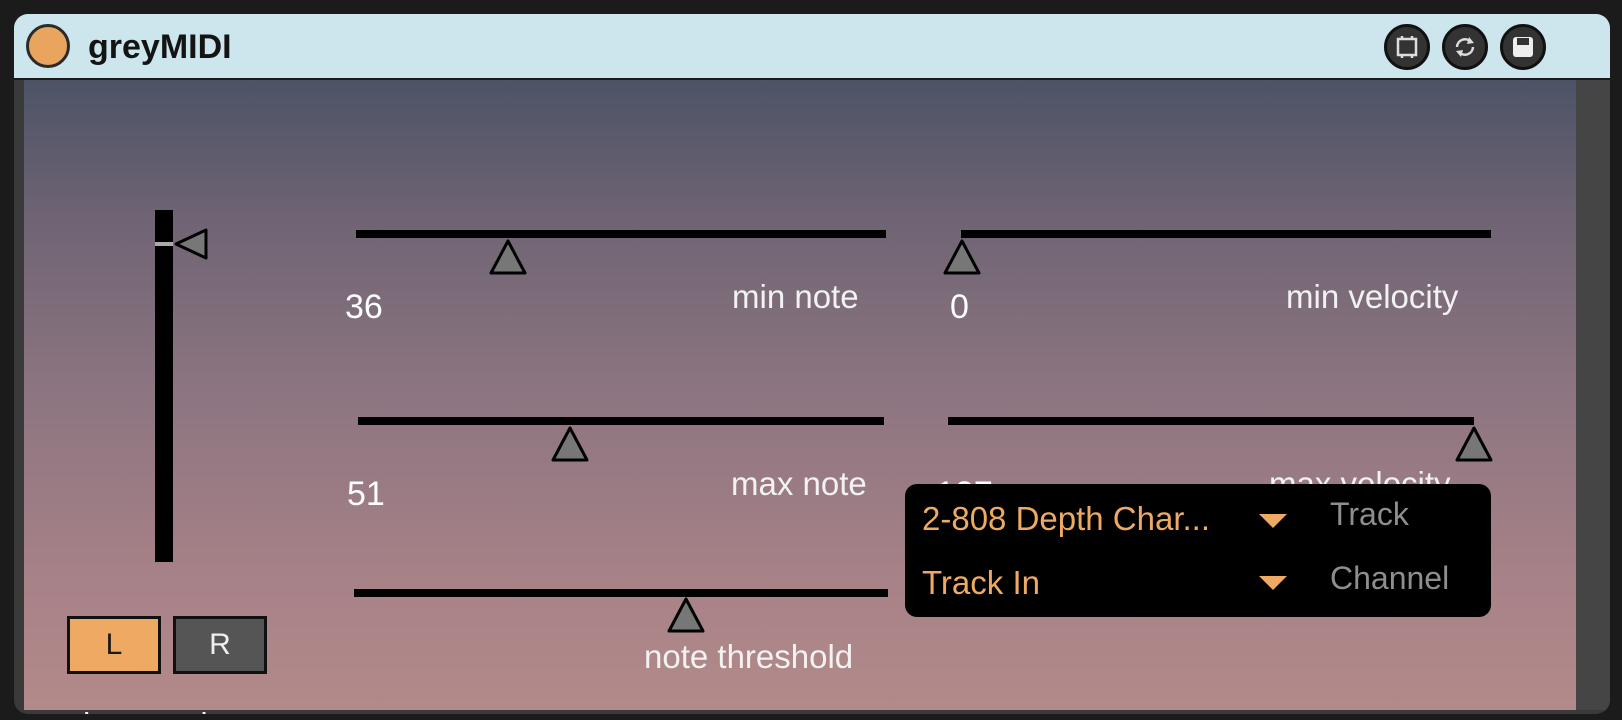 This screenshot has height=720, width=1622. What do you see at coordinates (508, 257) in the screenshot?
I see `min-note-slider-thumb-icon` at bounding box center [508, 257].